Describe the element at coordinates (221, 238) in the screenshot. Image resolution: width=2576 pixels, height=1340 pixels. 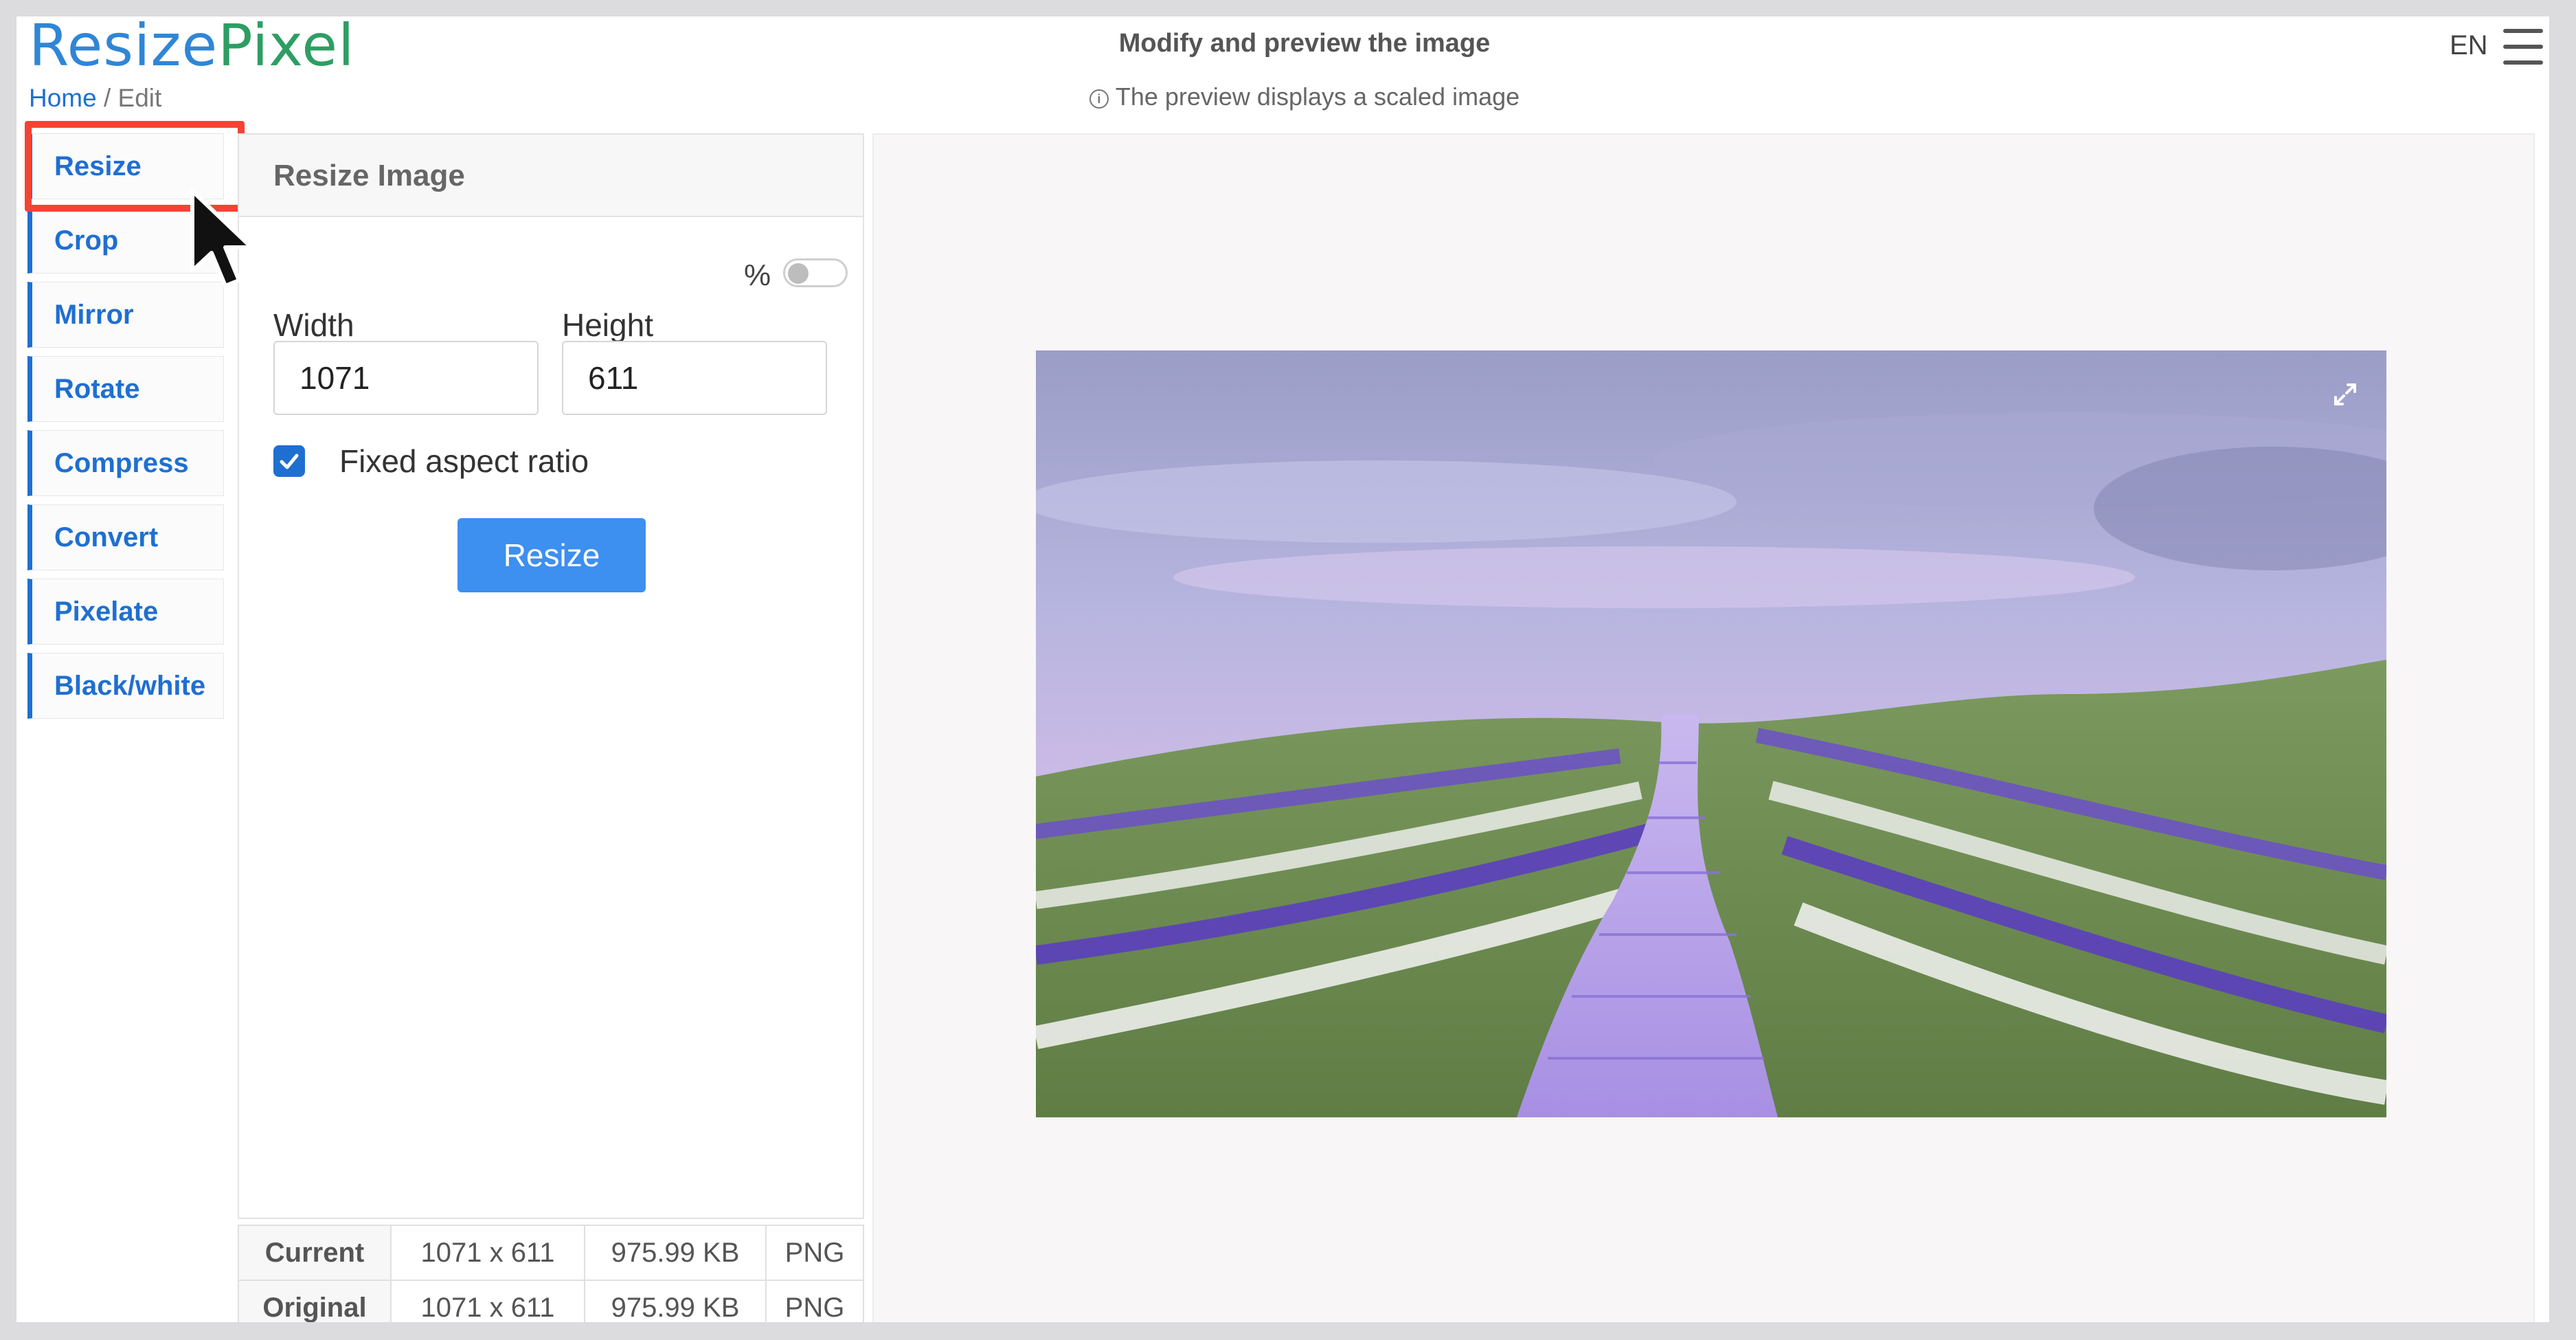
I see `mouse-cursor-icon` at that location.